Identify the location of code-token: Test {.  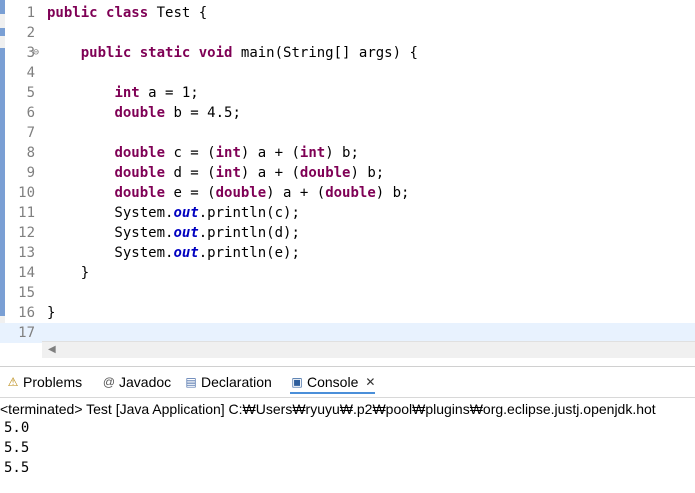
(178, 13).